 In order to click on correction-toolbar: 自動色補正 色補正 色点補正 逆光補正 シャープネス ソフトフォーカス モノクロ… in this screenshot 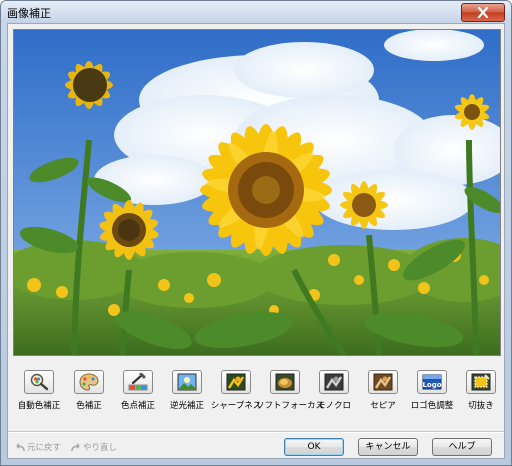, I will do `click(258, 392)`.